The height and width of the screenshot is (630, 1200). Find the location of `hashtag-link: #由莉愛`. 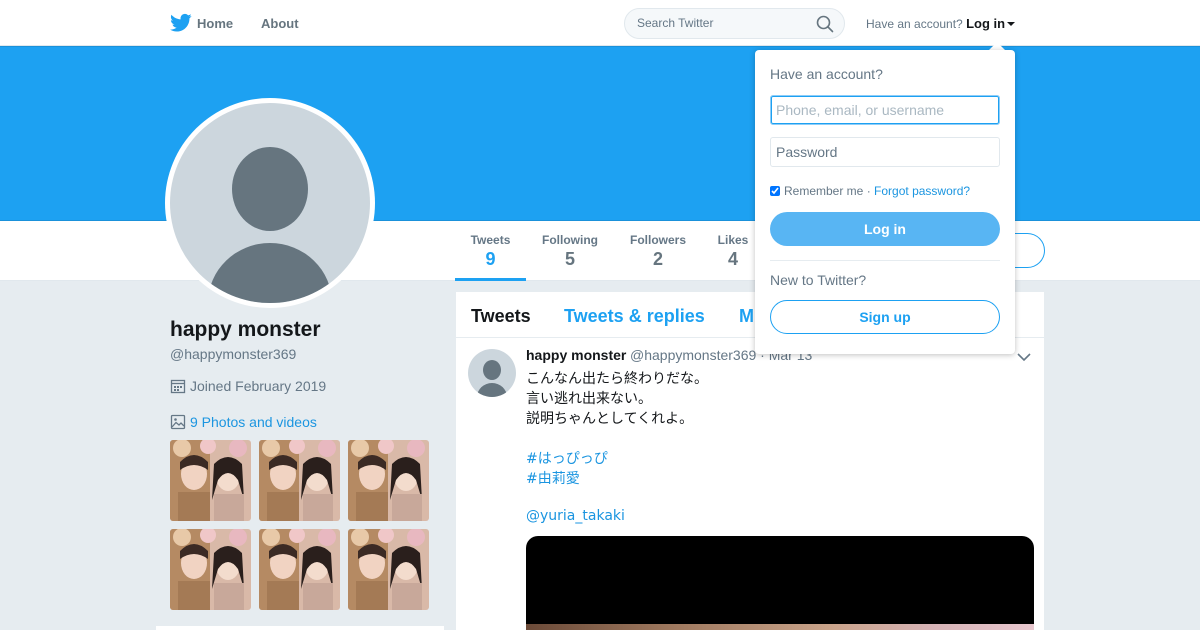

hashtag-link: #由莉愛 is located at coordinates (553, 478).